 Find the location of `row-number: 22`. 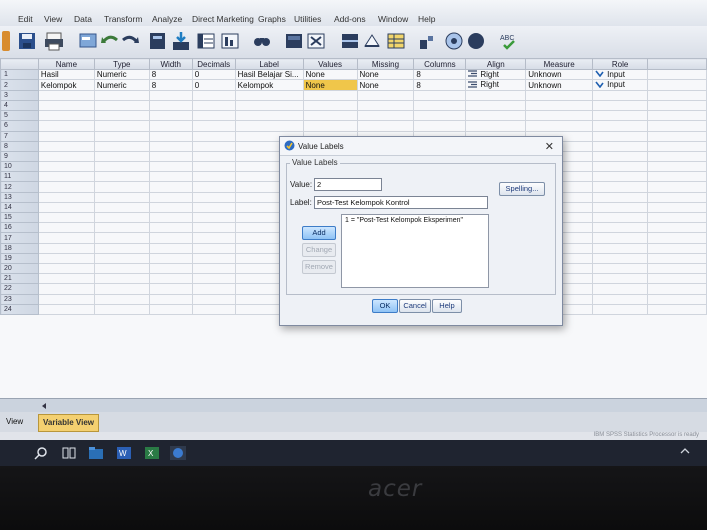

row-number: 22 is located at coordinates (19, 289).